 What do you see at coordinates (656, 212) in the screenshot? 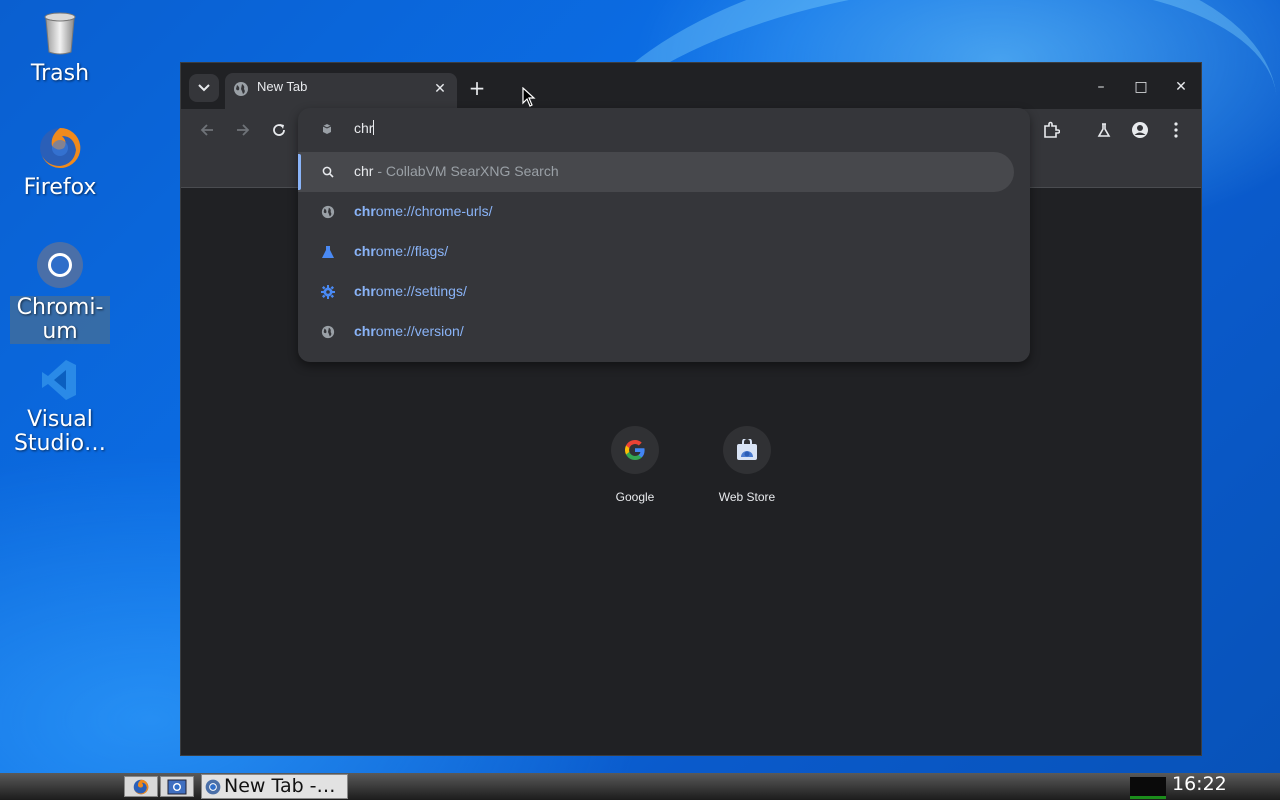
I see `suggestion-chrome-urls: chrome://chrome-urls/` at bounding box center [656, 212].